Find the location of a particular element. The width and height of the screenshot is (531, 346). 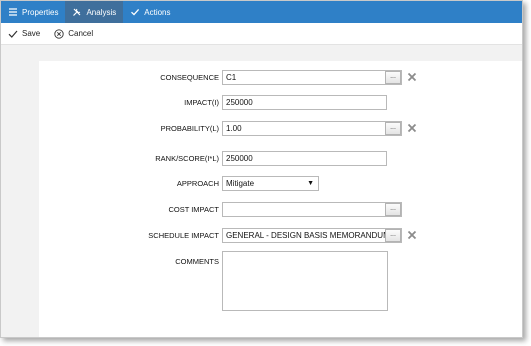

approach-value: Mitigate is located at coordinates (240, 183).